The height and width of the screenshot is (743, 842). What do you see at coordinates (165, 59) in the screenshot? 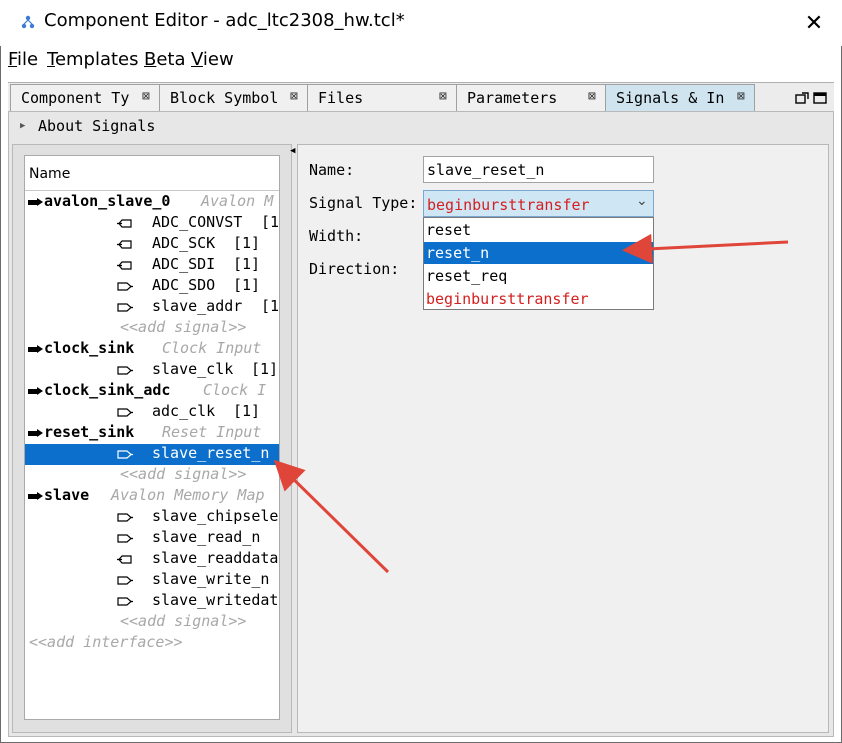
I see `menu-beta: Beta` at bounding box center [165, 59].